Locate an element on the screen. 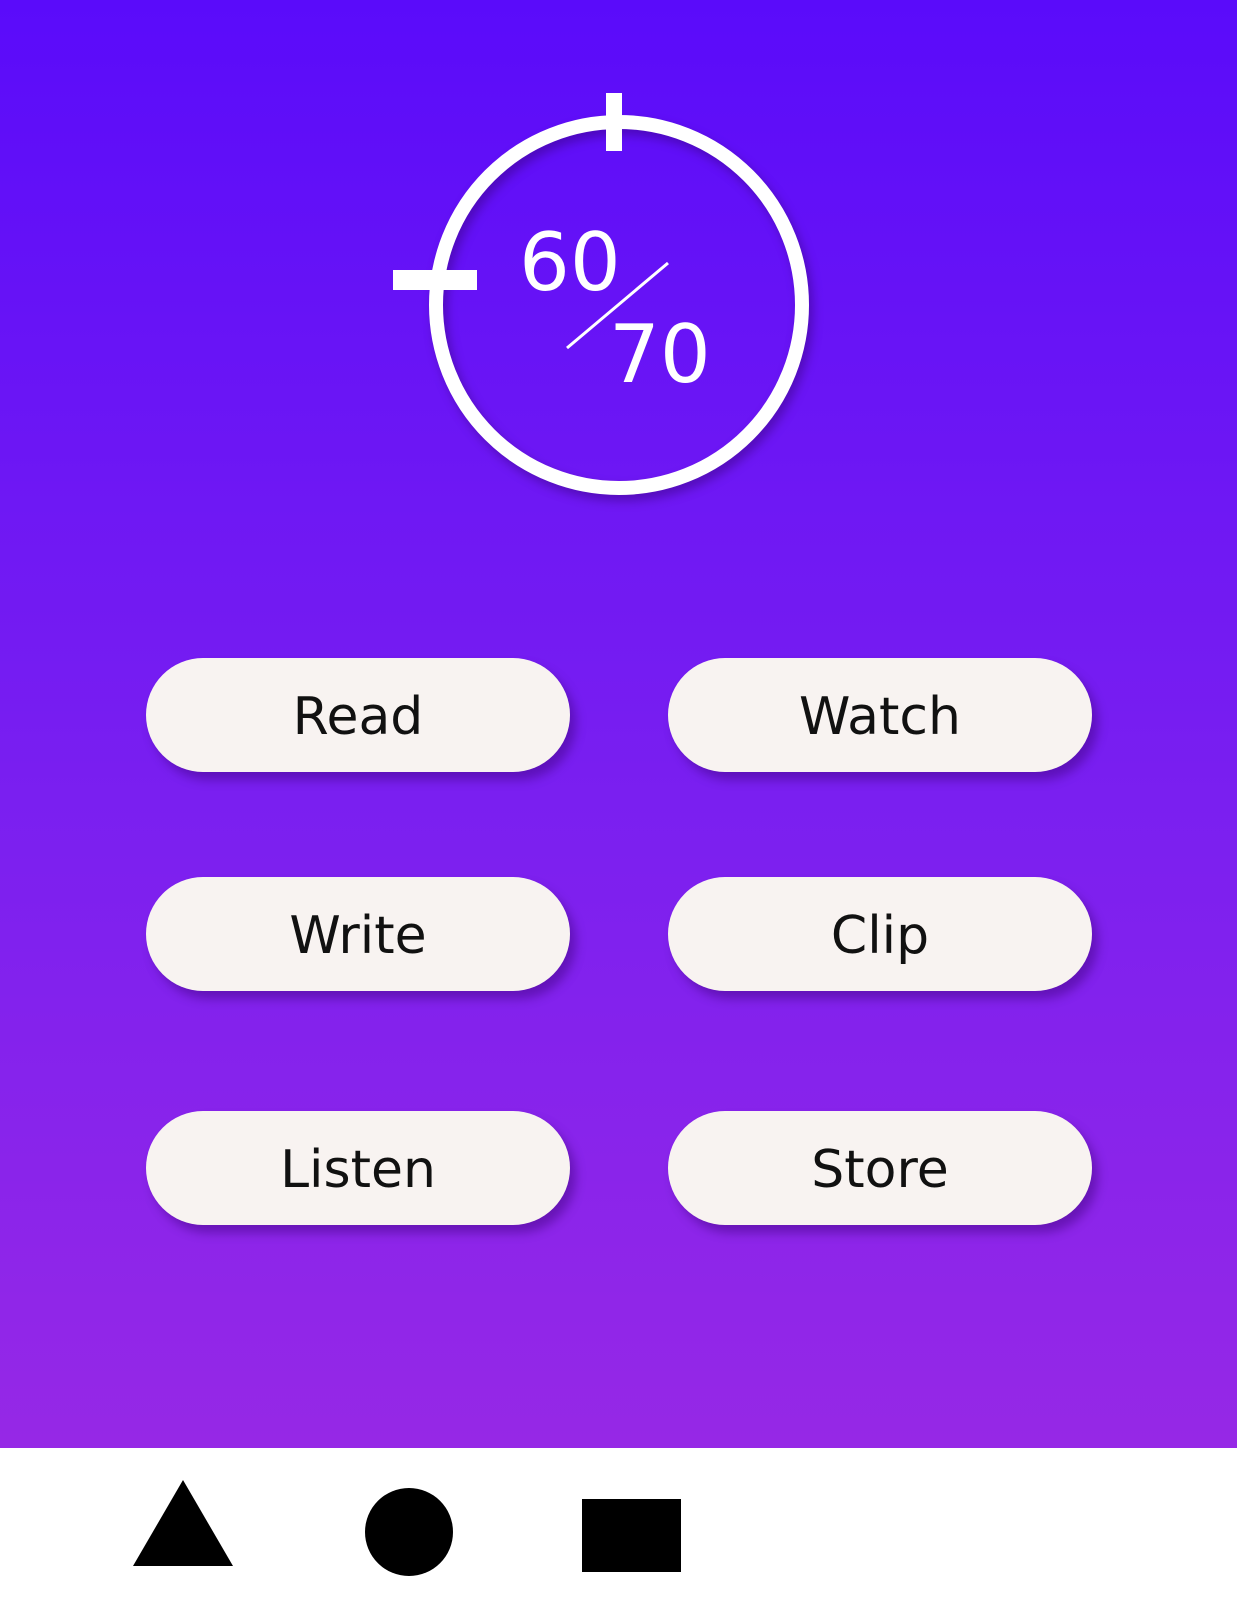 The height and width of the screenshot is (1600, 1237). nav-home-button is located at coordinates (409, 1532).